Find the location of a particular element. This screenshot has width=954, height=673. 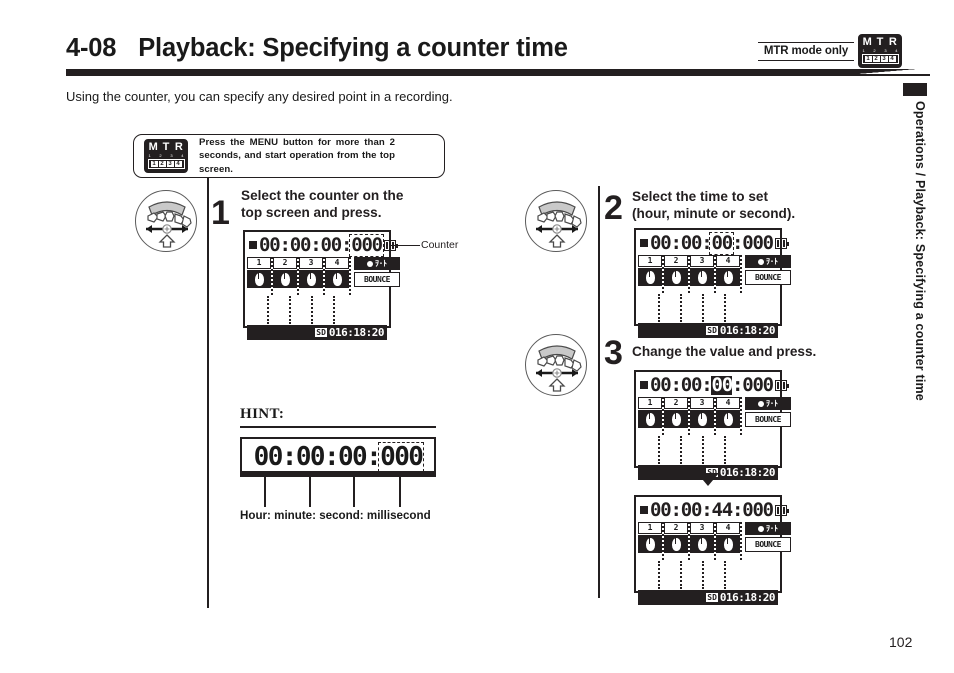

counter-second: 44 is located at coordinates (722, 509).